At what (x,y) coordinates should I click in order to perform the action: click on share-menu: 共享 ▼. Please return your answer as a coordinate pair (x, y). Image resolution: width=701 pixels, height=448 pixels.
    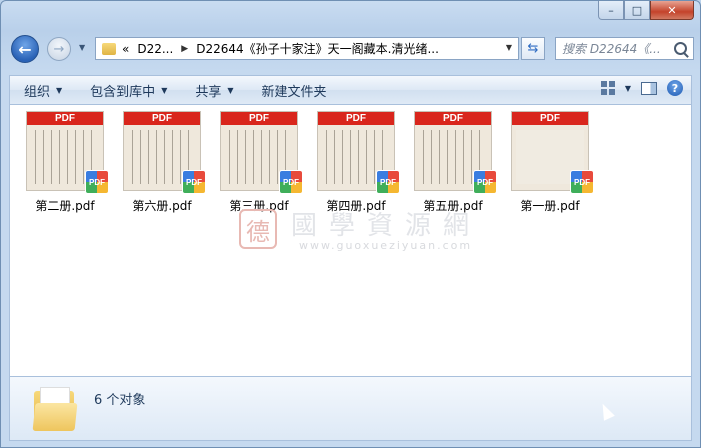
    Looking at the image, I should click on (214, 90).